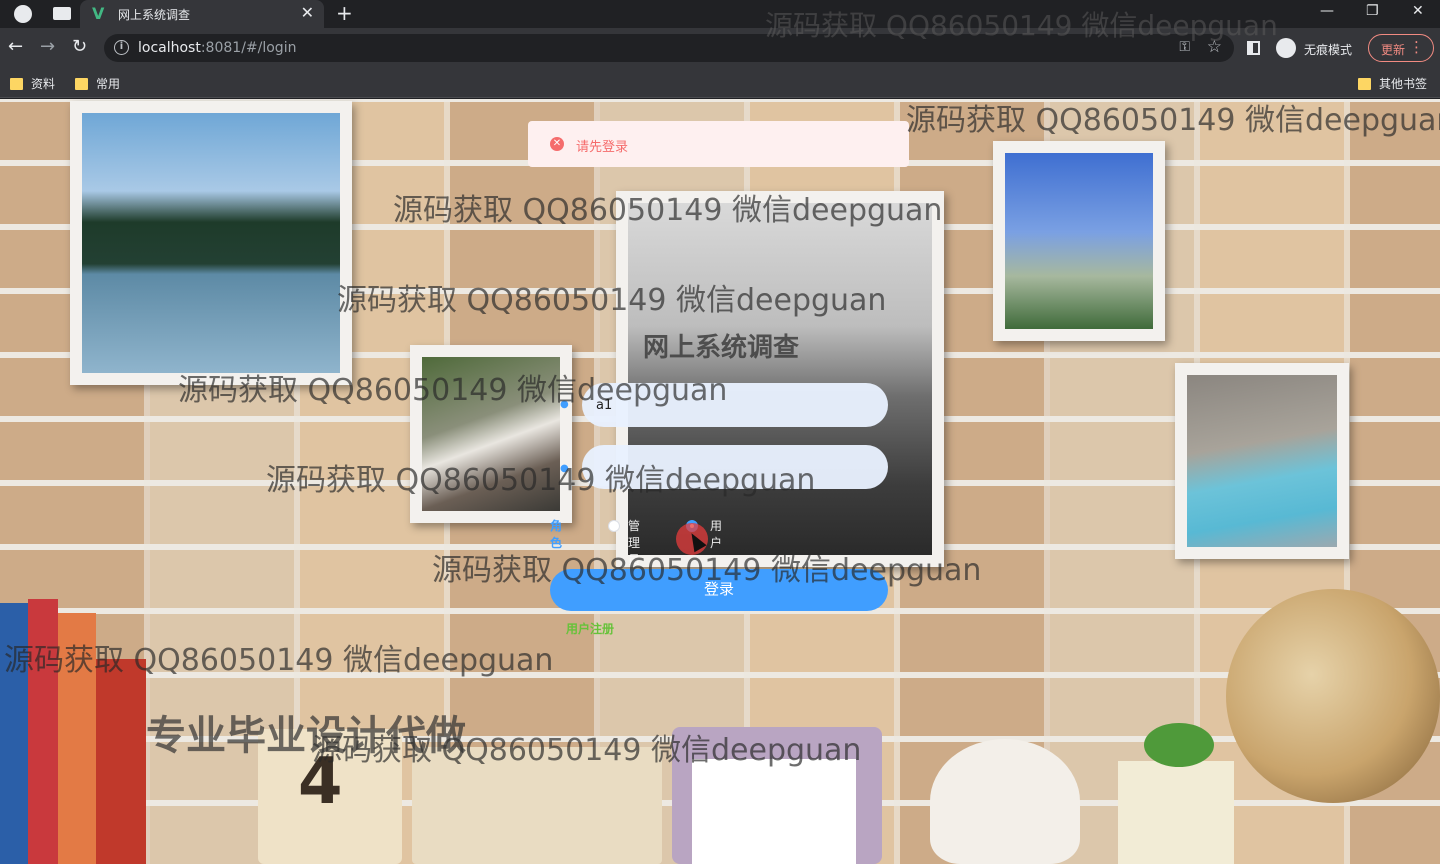 The height and width of the screenshot is (864, 1440). I want to click on browser-tab: V 网上系统调查 ✕, so click(202, 14).